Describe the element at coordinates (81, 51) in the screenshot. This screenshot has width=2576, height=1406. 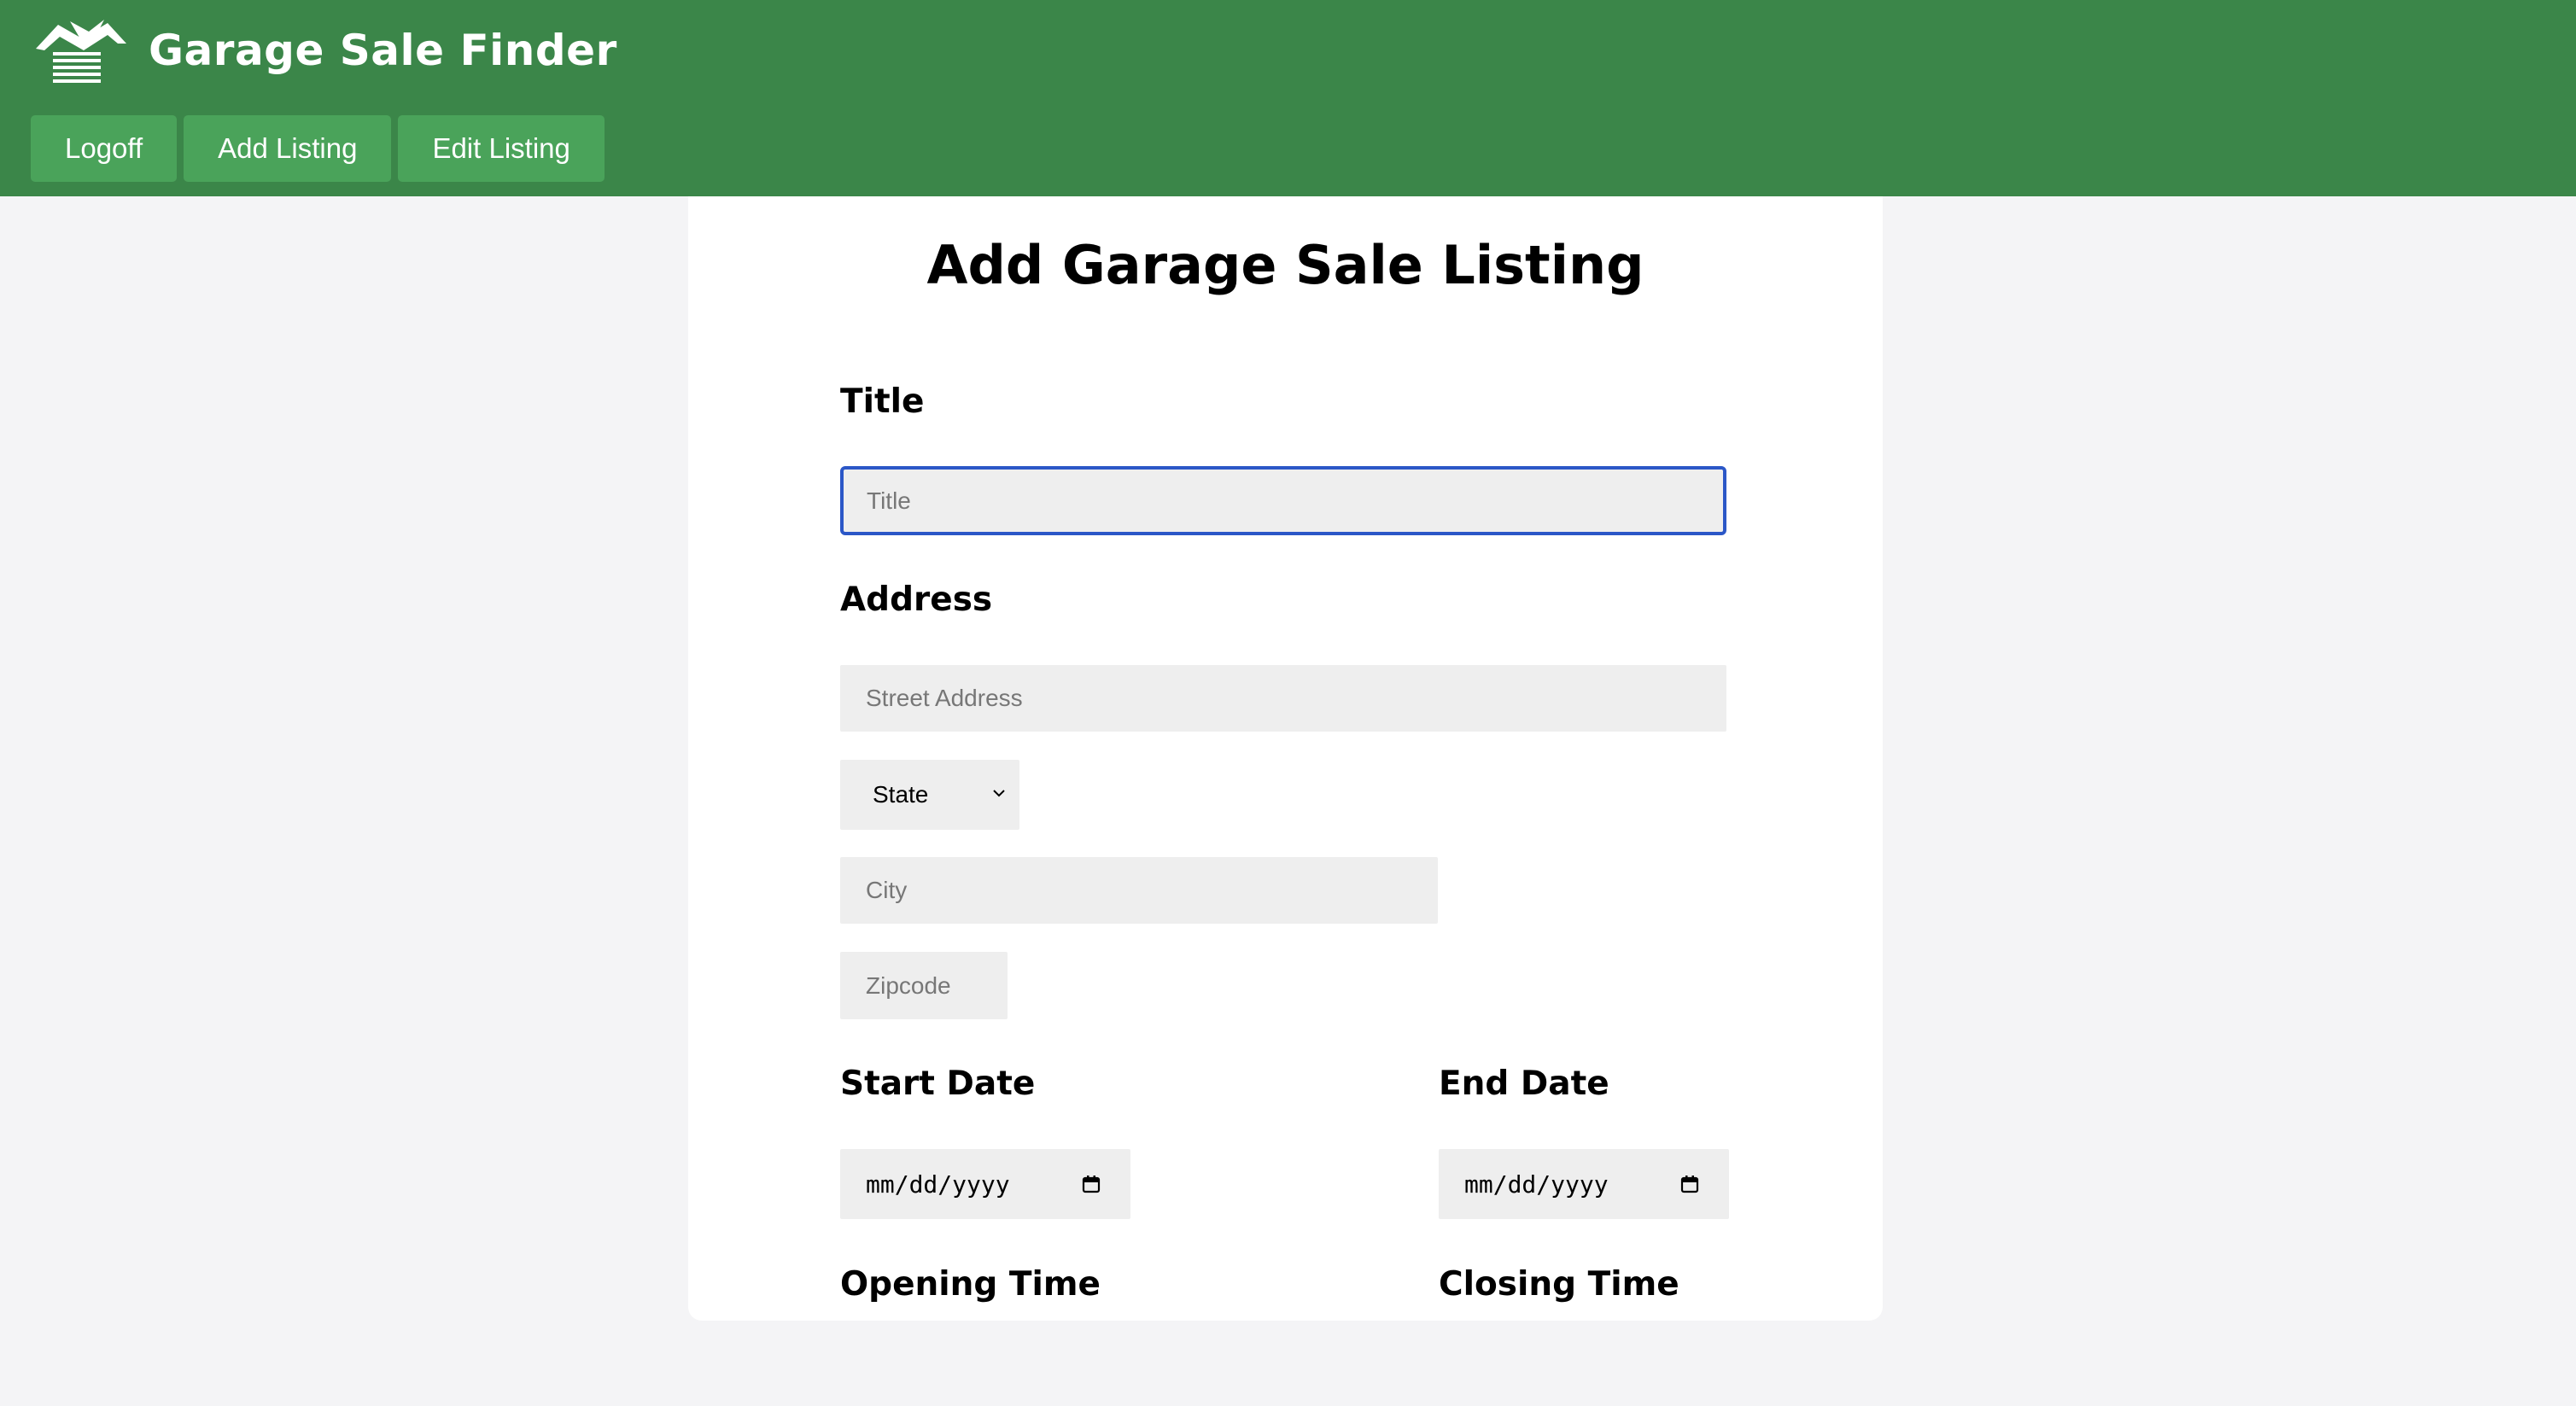
I see `garage-house-bird-icon` at that location.